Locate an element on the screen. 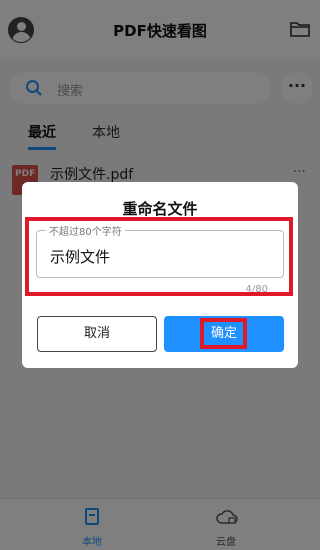  input-highlight-box is located at coordinates (159, 256).